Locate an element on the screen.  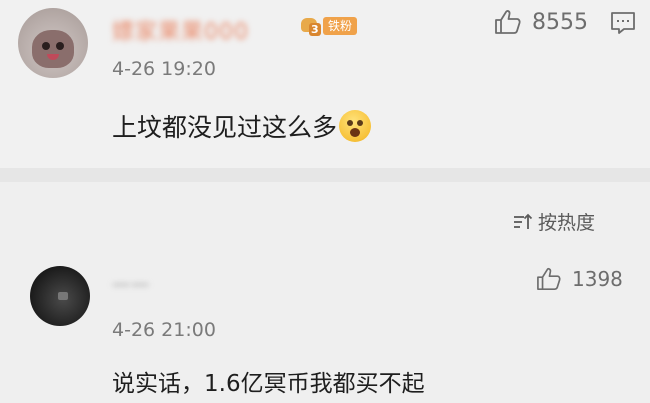
sort-icon is located at coordinates (523, 221).